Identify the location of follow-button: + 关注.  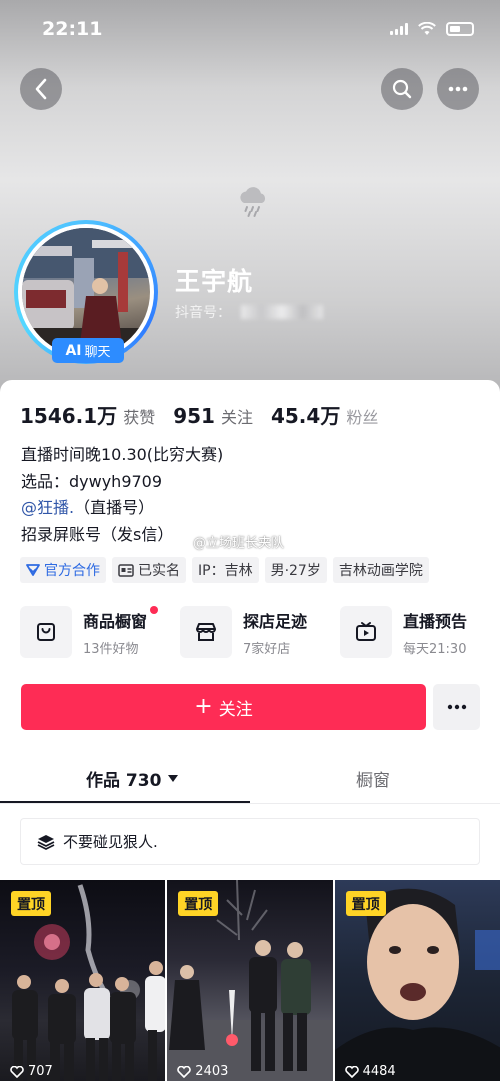
(223, 707).